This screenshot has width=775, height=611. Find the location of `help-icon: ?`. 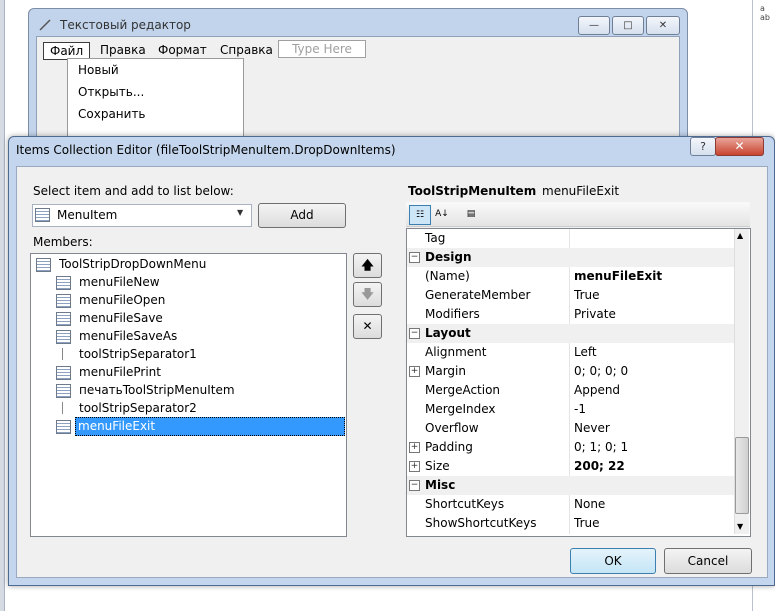

help-icon: ? is located at coordinates (703, 146).